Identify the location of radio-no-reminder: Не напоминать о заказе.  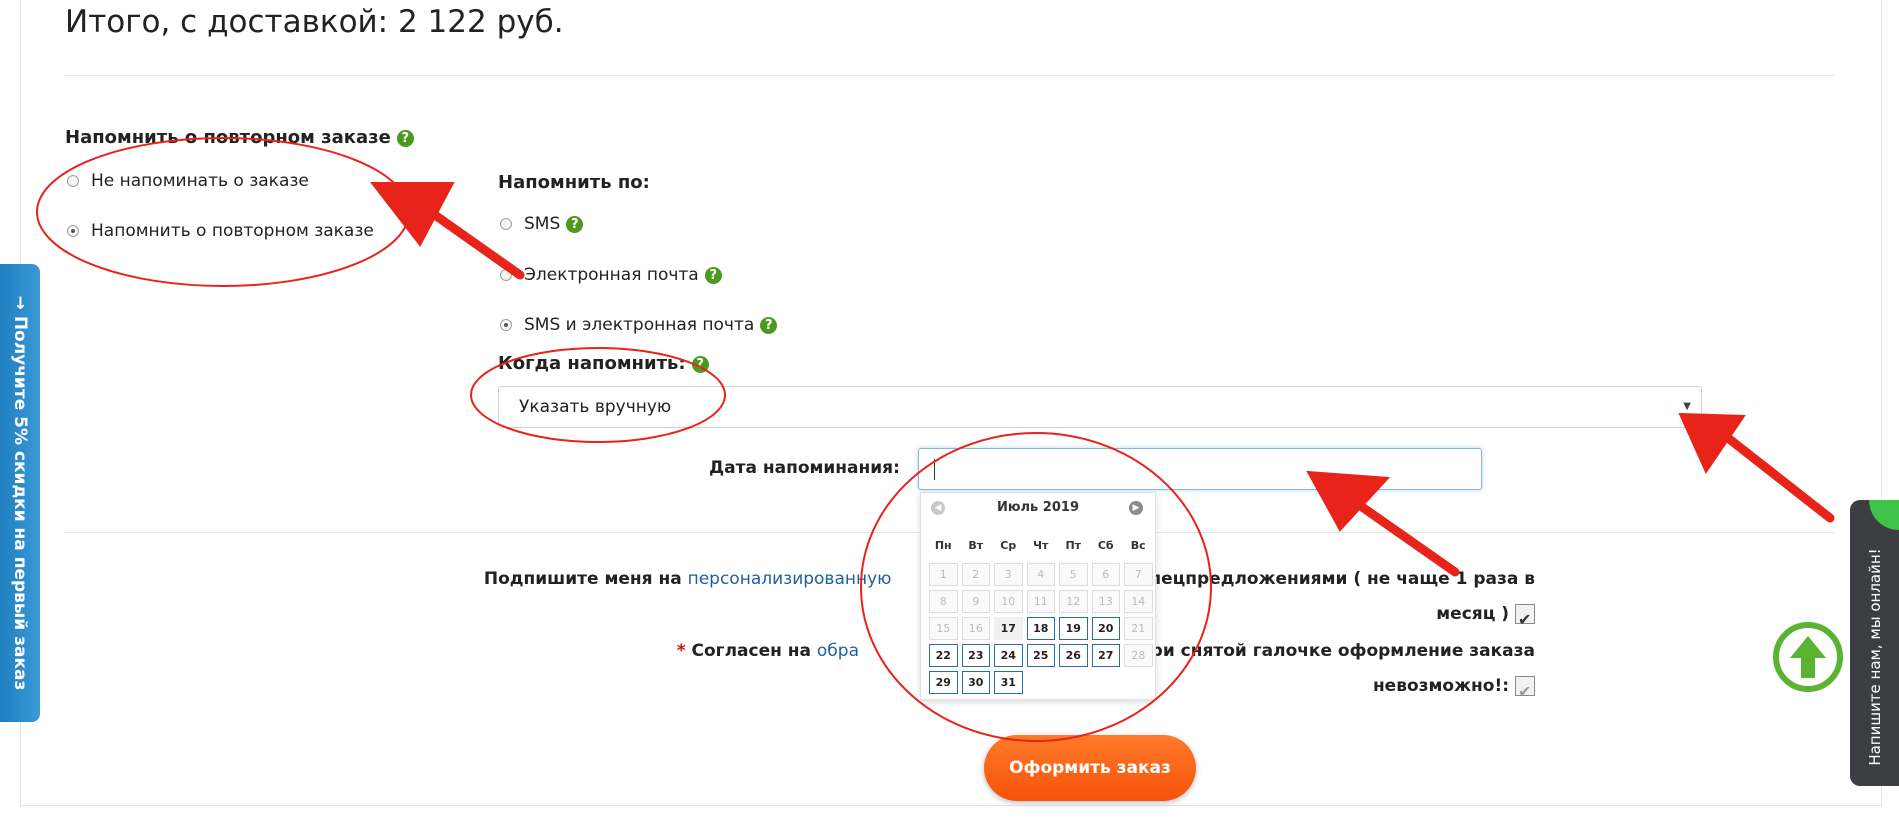
(188, 181).